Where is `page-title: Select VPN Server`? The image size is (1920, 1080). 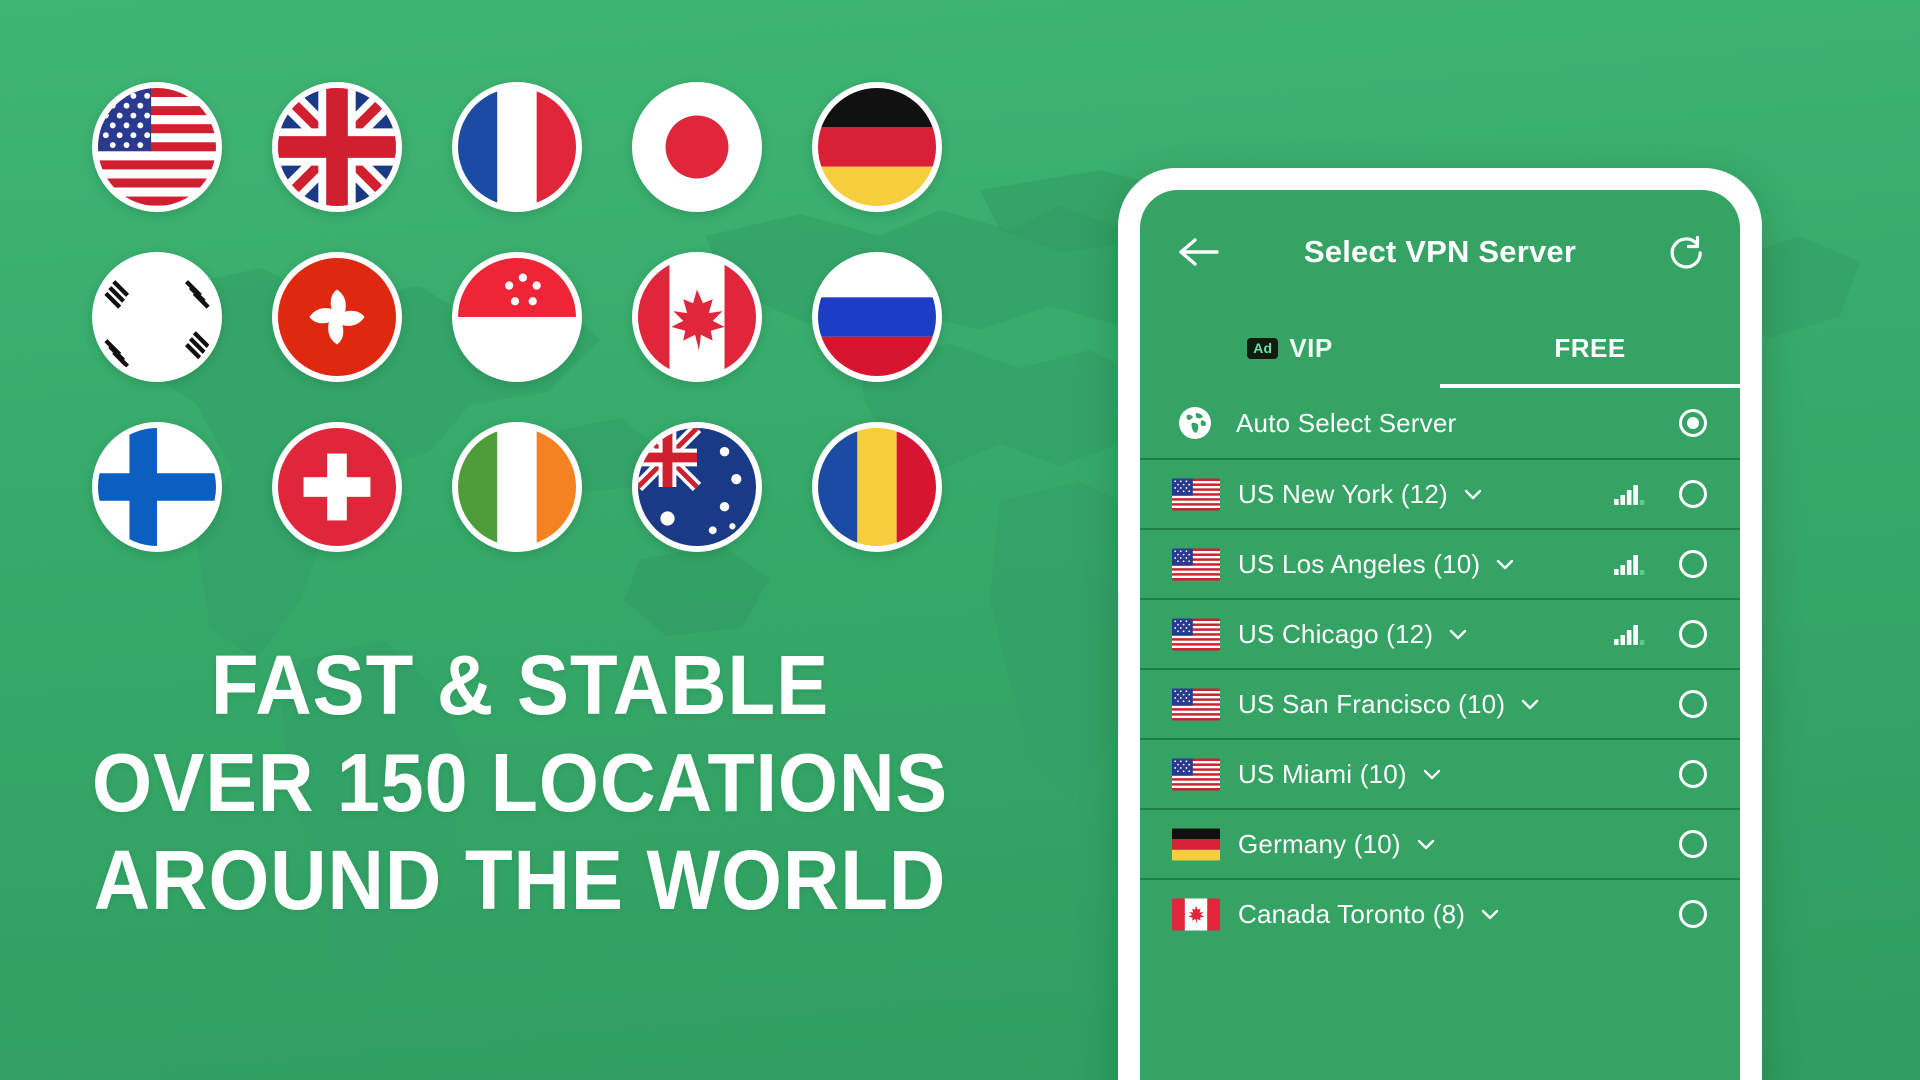 page-title: Select VPN Server is located at coordinates (1440, 251).